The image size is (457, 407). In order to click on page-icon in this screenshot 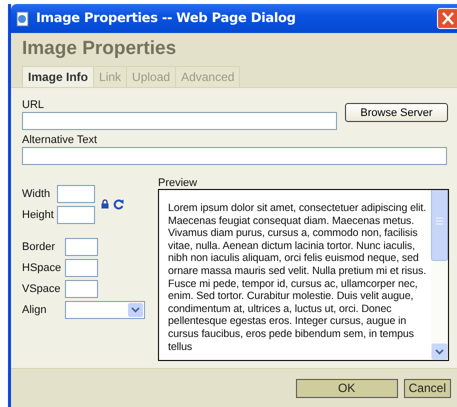, I will do `click(23, 18)`.